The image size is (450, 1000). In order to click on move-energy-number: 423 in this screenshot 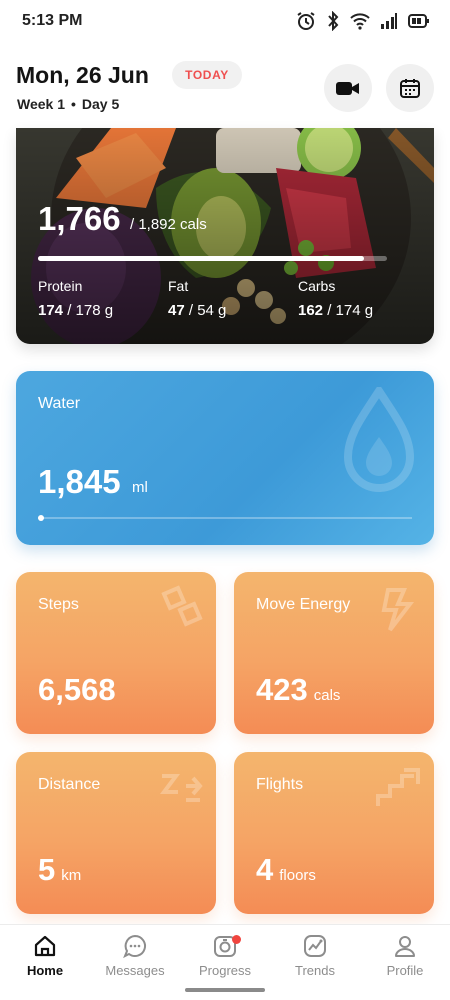, I will do `click(282, 689)`.